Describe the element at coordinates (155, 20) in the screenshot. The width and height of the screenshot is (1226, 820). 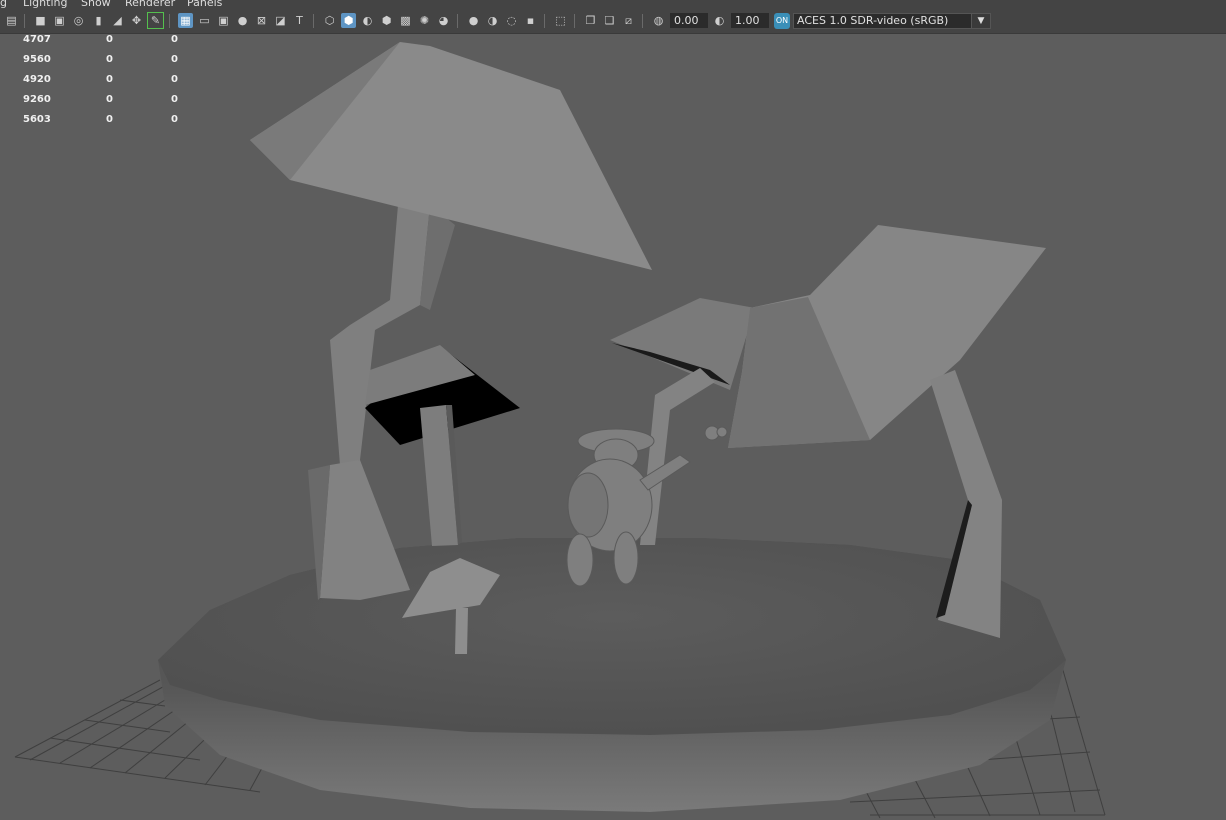
I see `grease-pencil-icon: ✎` at that location.